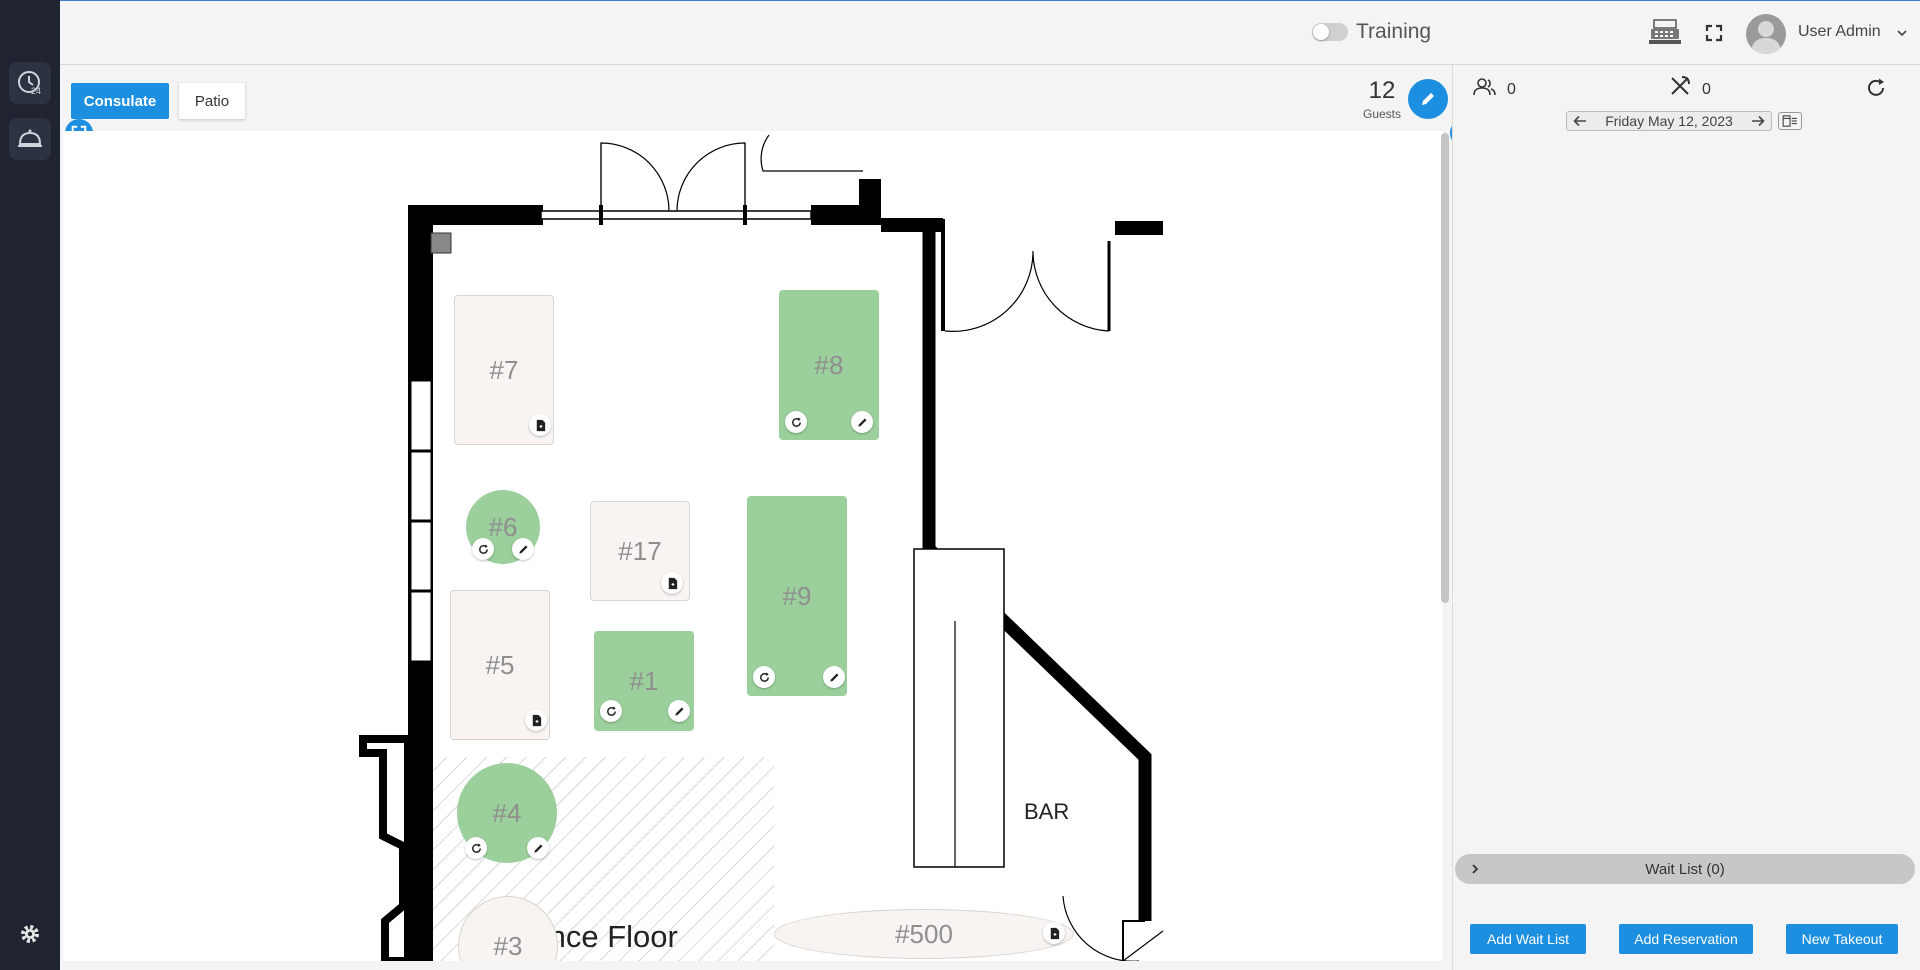  I want to click on table-label: #8, so click(829, 364).